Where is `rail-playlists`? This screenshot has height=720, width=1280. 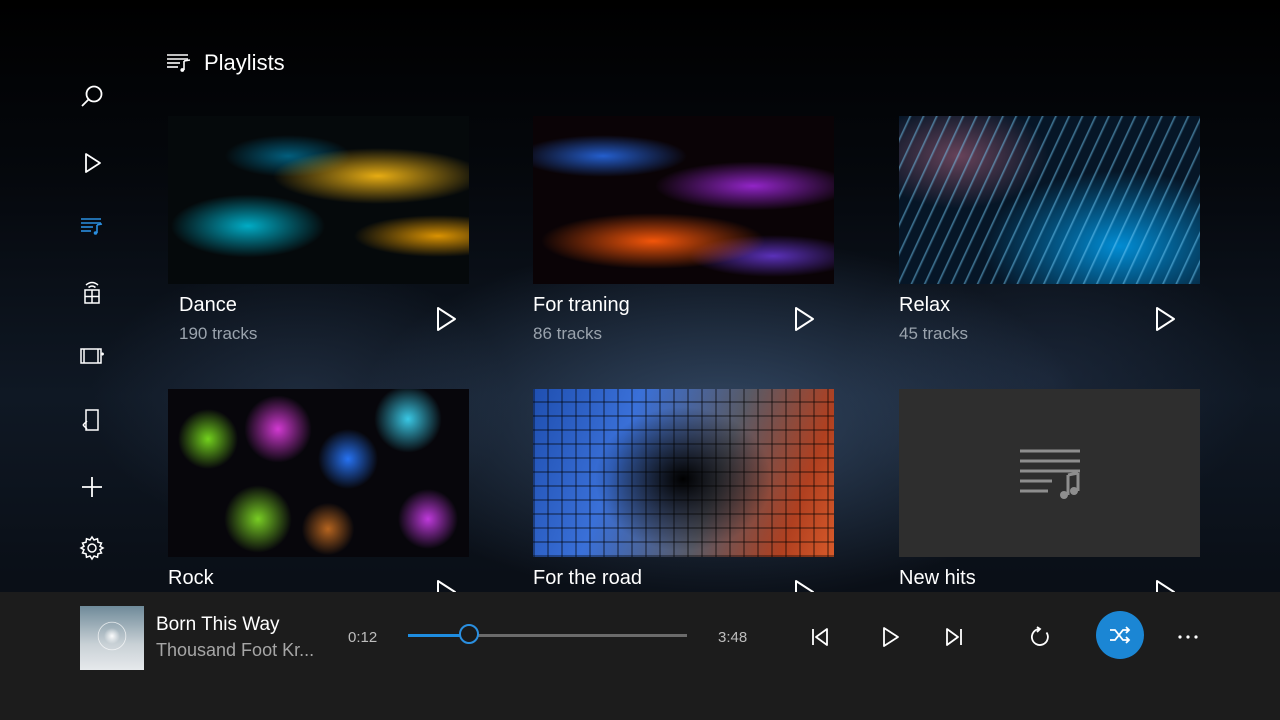
rail-playlists is located at coordinates (92, 226).